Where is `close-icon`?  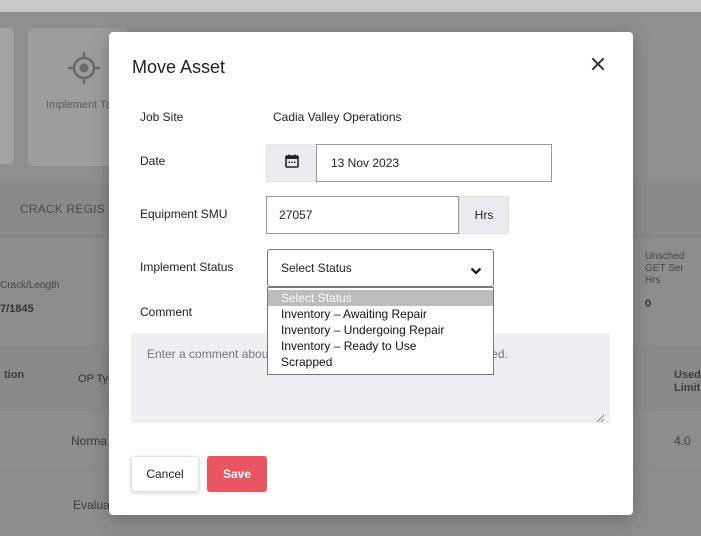 close-icon is located at coordinates (598, 65).